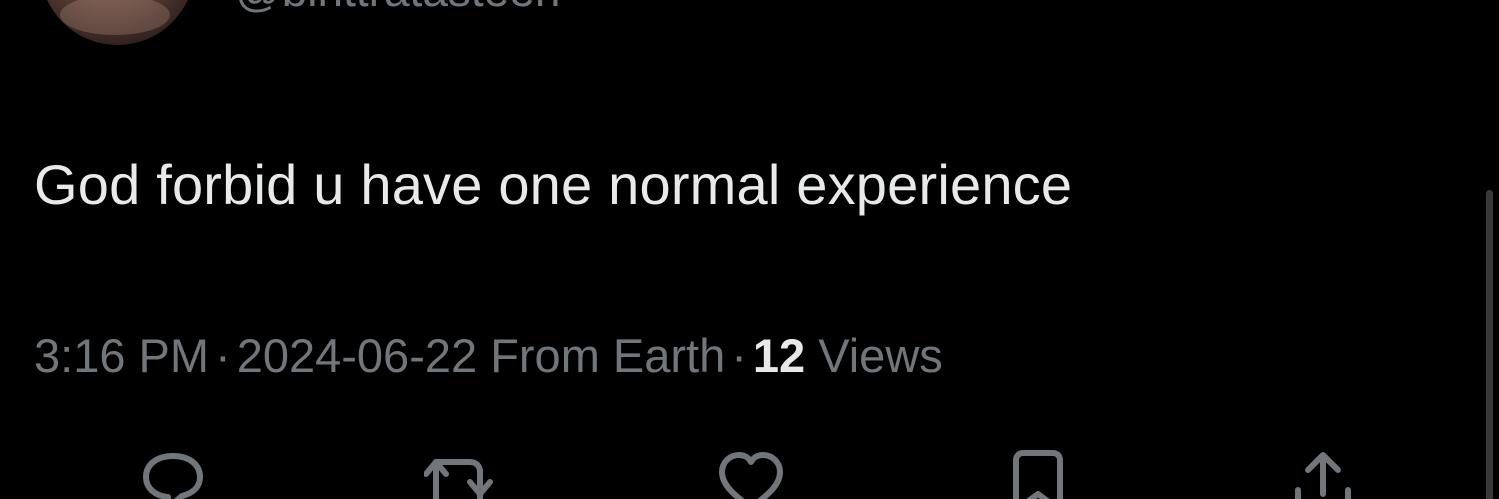 The height and width of the screenshot is (499, 1499). Describe the element at coordinates (1038, 474) in the screenshot. I see `bookmark-icon` at that location.